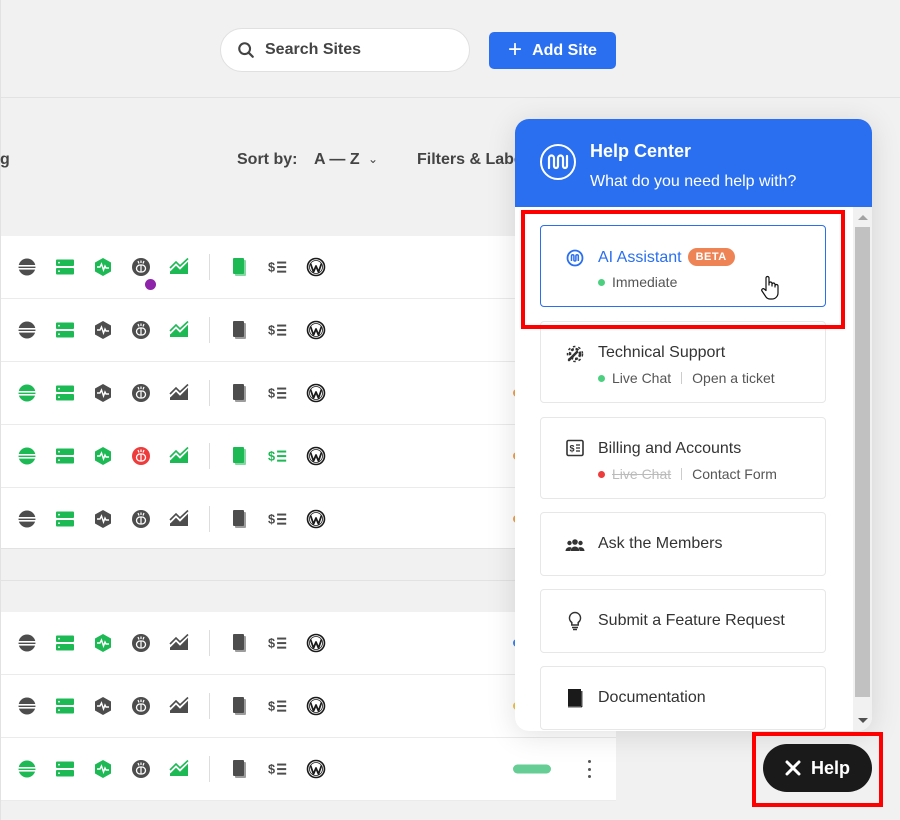 The width and height of the screenshot is (900, 820). I want to click on help-option-documentation: Documentation, so click(683, 698).